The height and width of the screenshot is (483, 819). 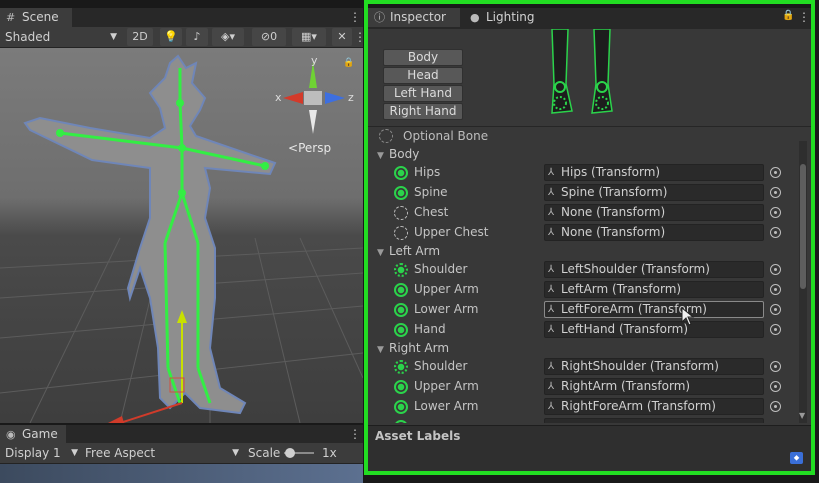 I want to click on scene-menu-icon: ⋮, so click(x=355, y=17).